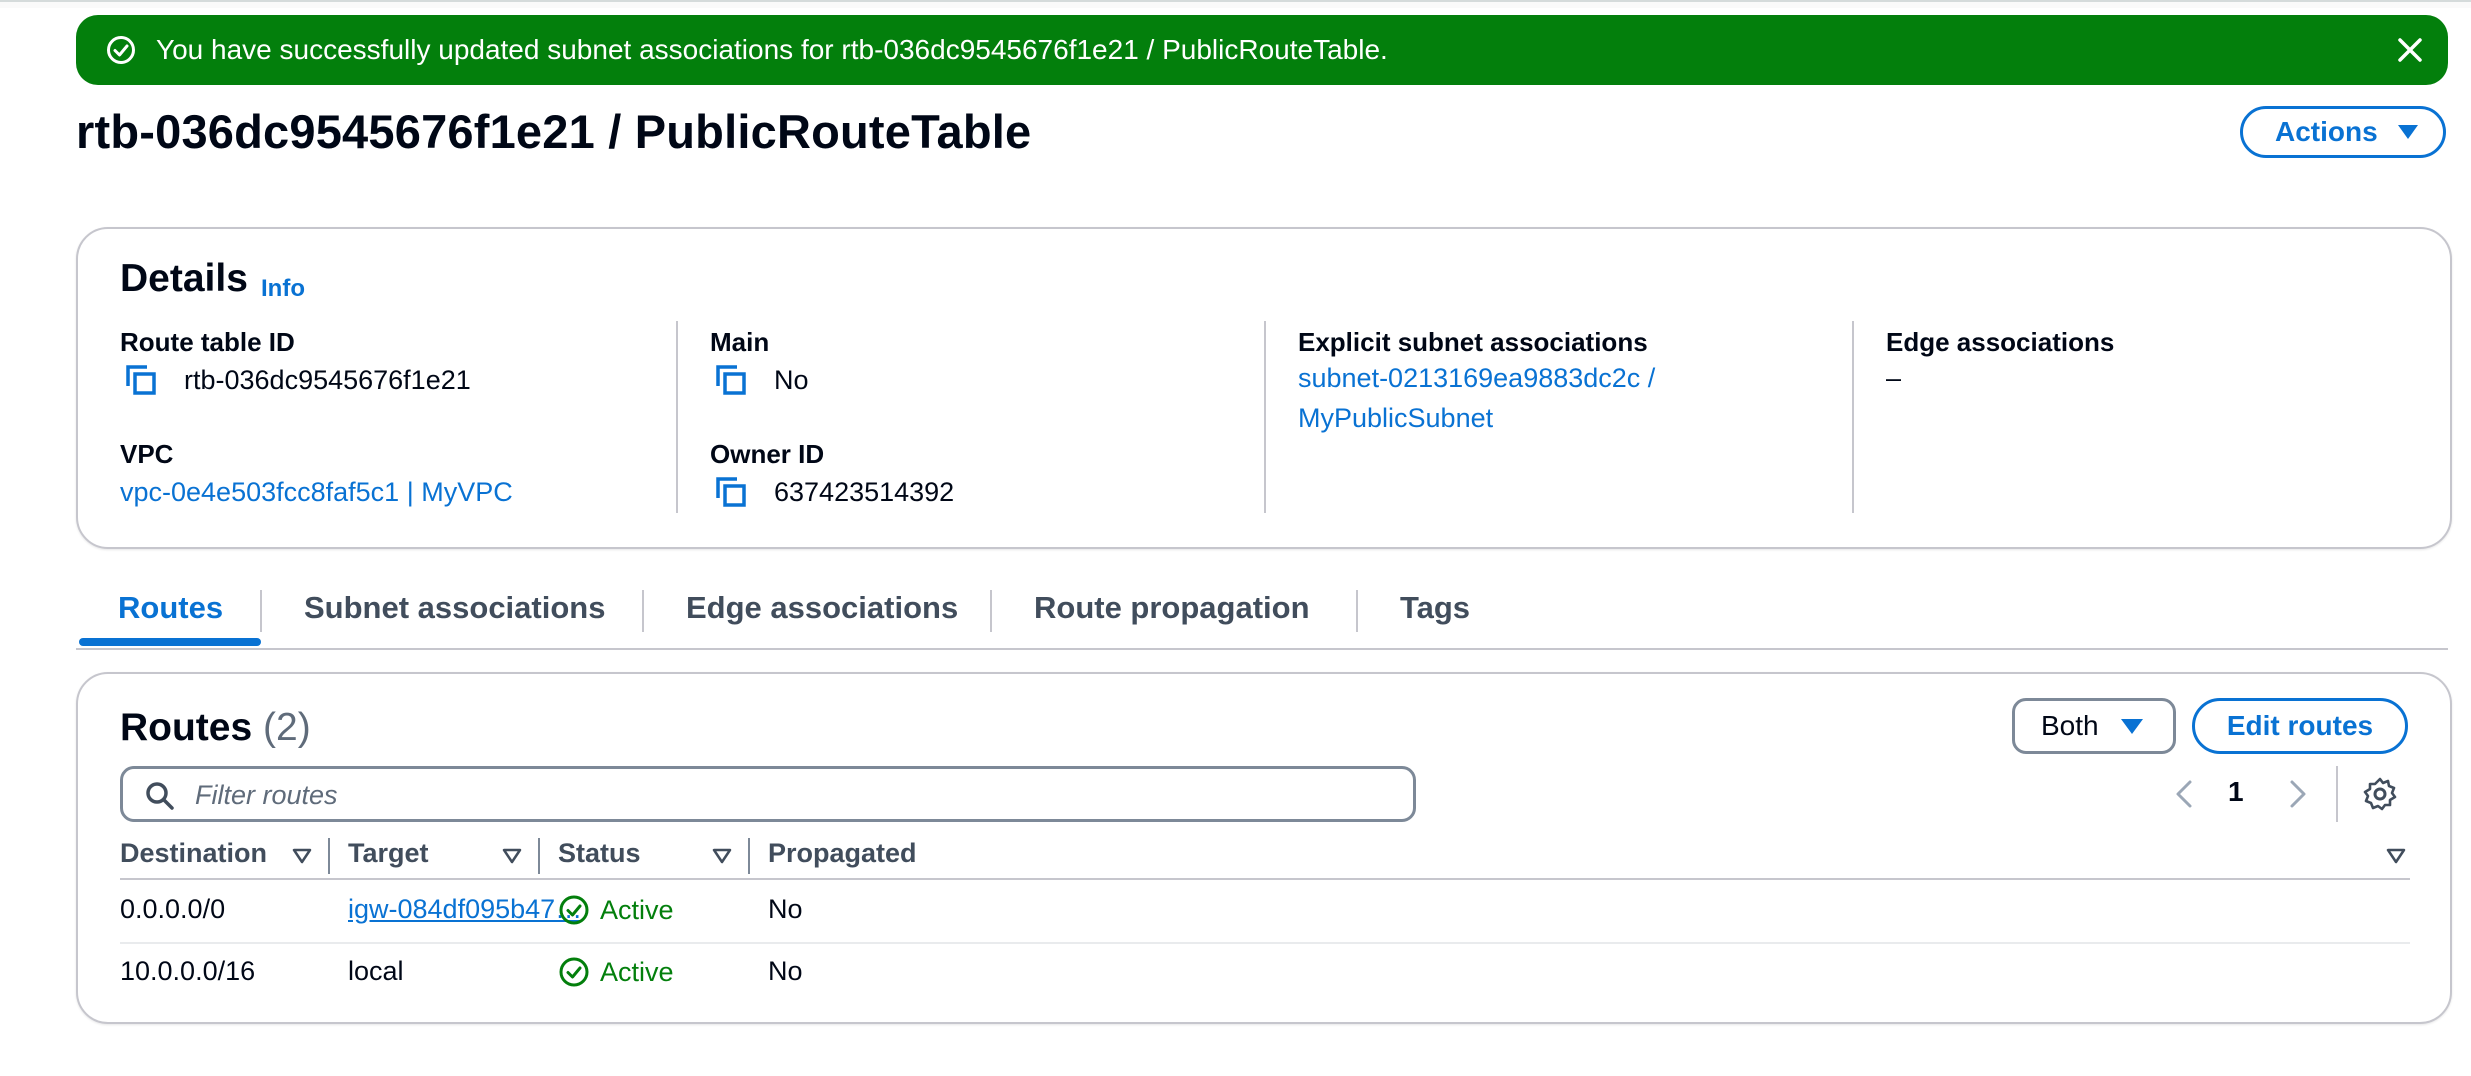 The height and width of the screenshot is (1076, 2471). Describe the element at coordinates (1265, 857) in the screenshot. I see `routes-table-header: Destination Target Status Propagated` at that location.